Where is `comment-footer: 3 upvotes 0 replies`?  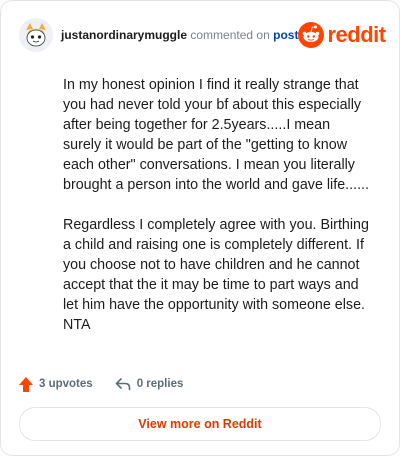
comment-footer: 3 upvotes 0 replies is located at coordinates (112, 384).